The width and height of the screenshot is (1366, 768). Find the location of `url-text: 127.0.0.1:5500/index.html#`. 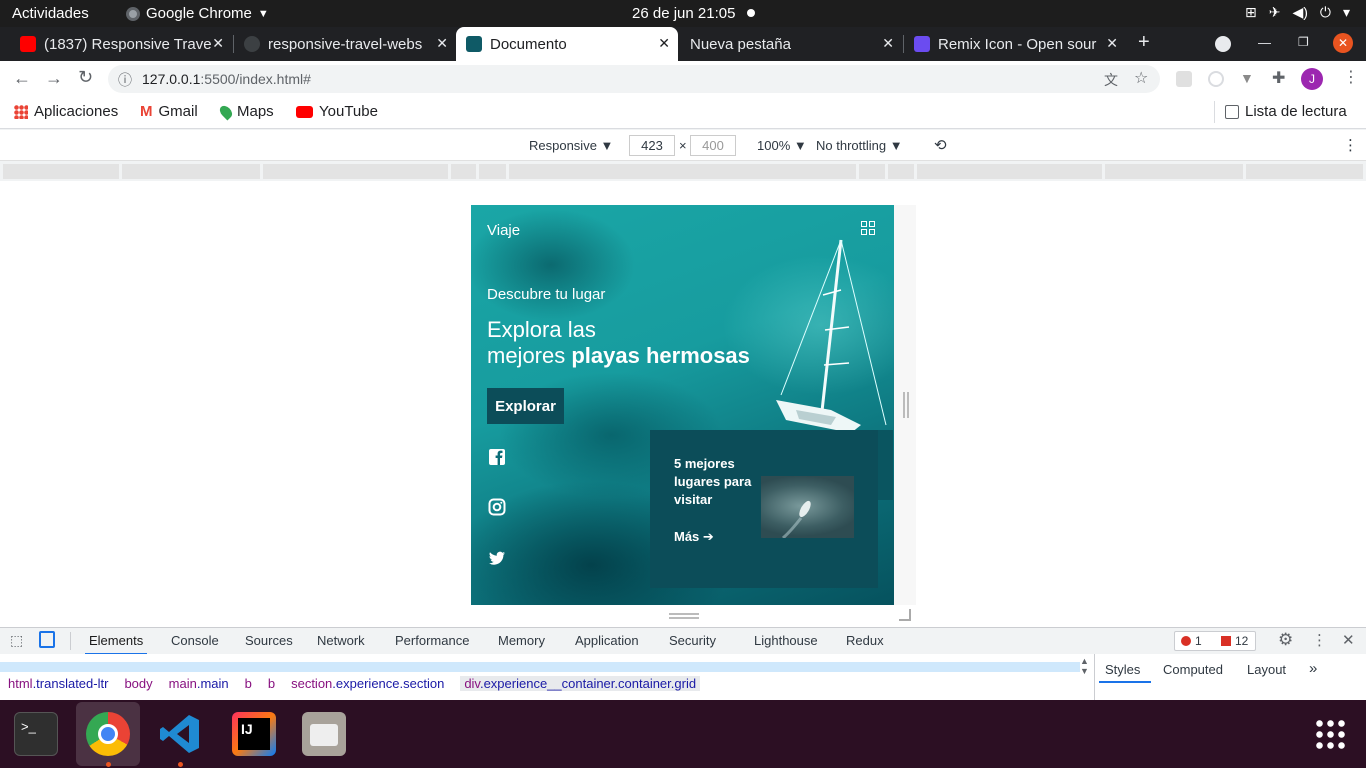

url-text: 127.0.0.1:5500/index.html# is located at coordinates (226, 79).